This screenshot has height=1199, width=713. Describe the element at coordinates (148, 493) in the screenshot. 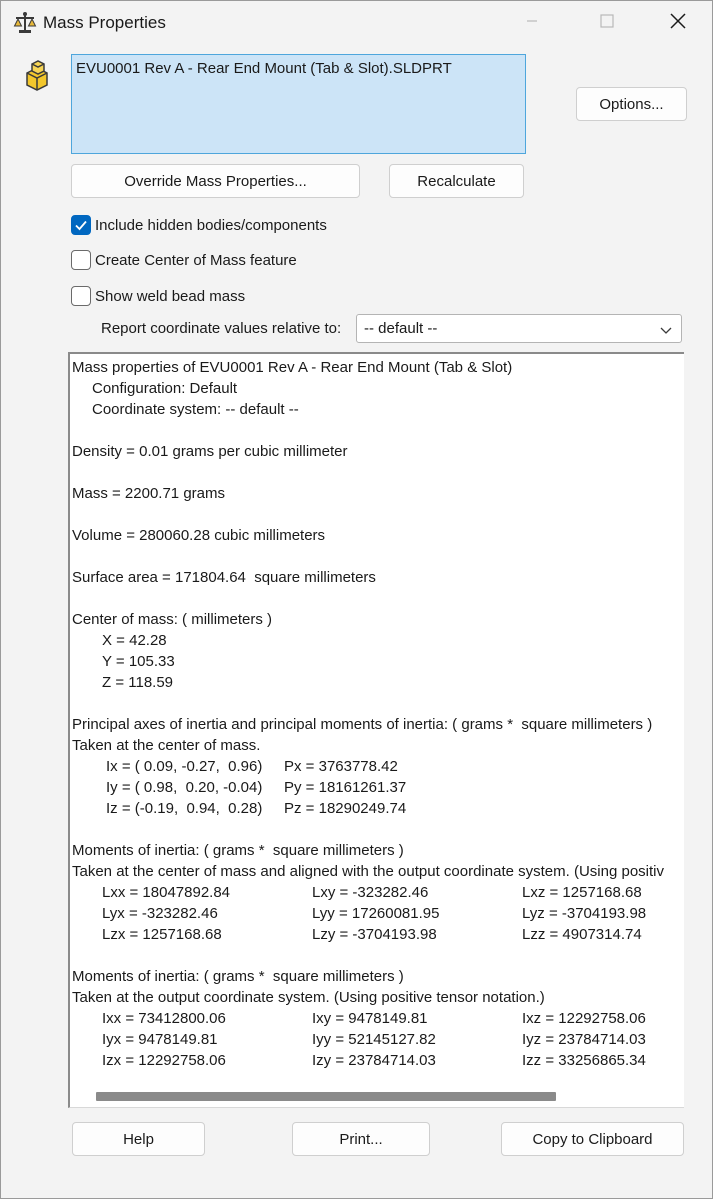

I see `results-mass: Mass = 2200.71 grams` at that location.